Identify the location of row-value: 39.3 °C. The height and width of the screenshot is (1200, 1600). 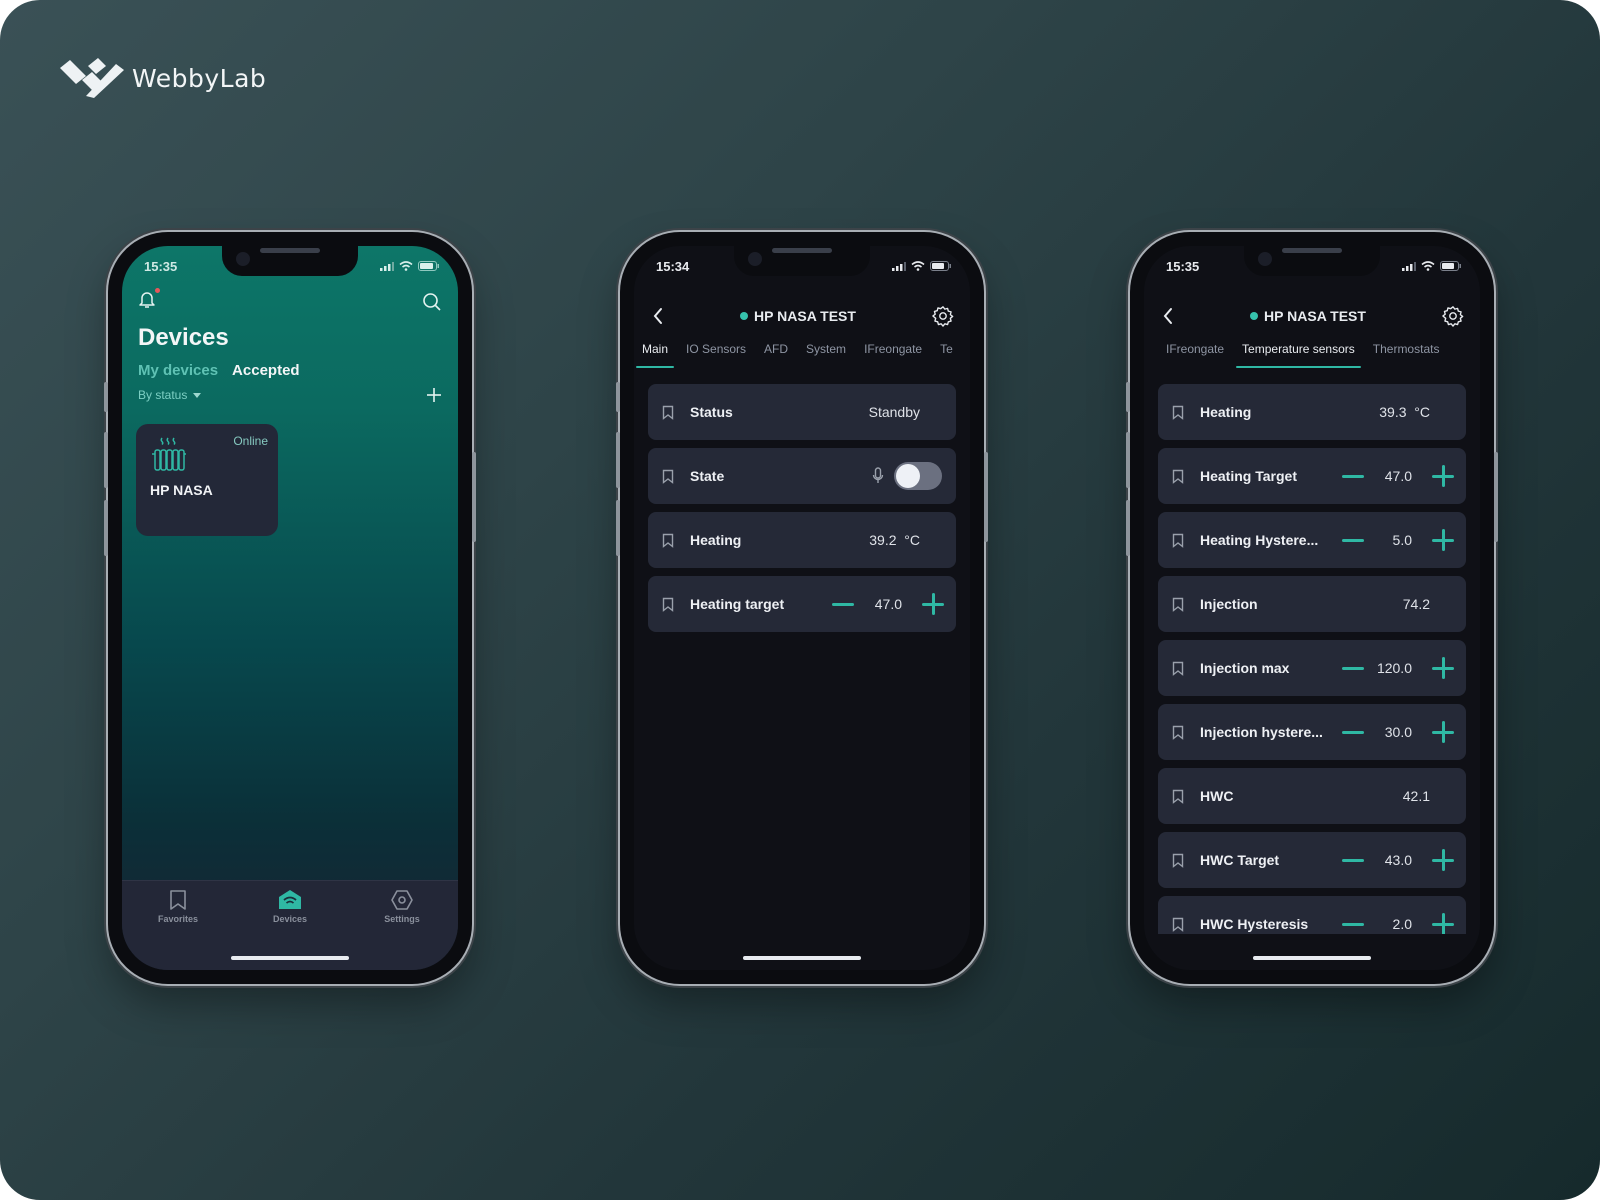
(1404, 412).